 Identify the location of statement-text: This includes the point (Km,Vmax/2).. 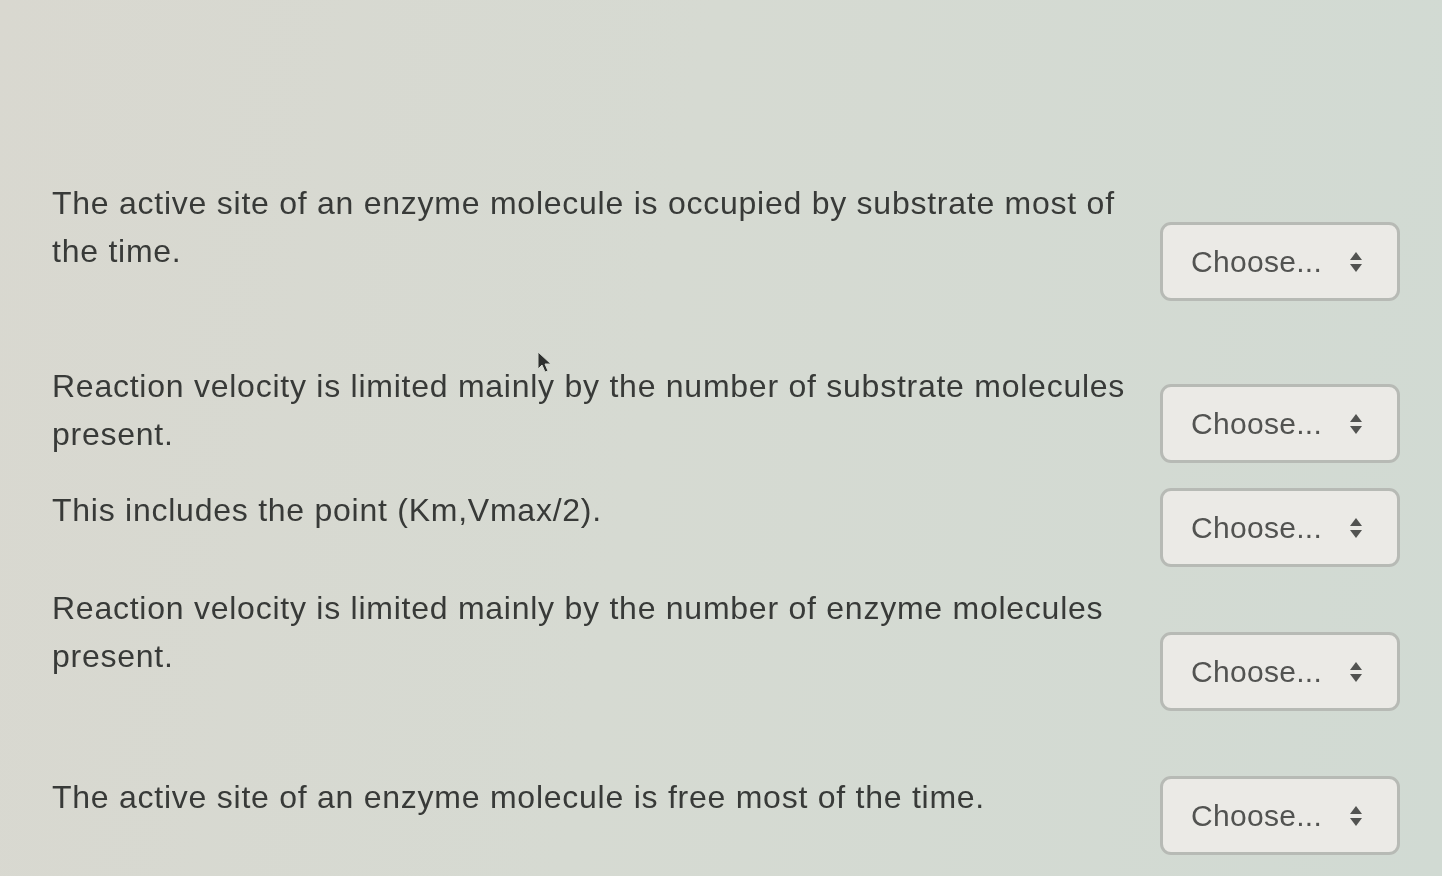
(327, 510).